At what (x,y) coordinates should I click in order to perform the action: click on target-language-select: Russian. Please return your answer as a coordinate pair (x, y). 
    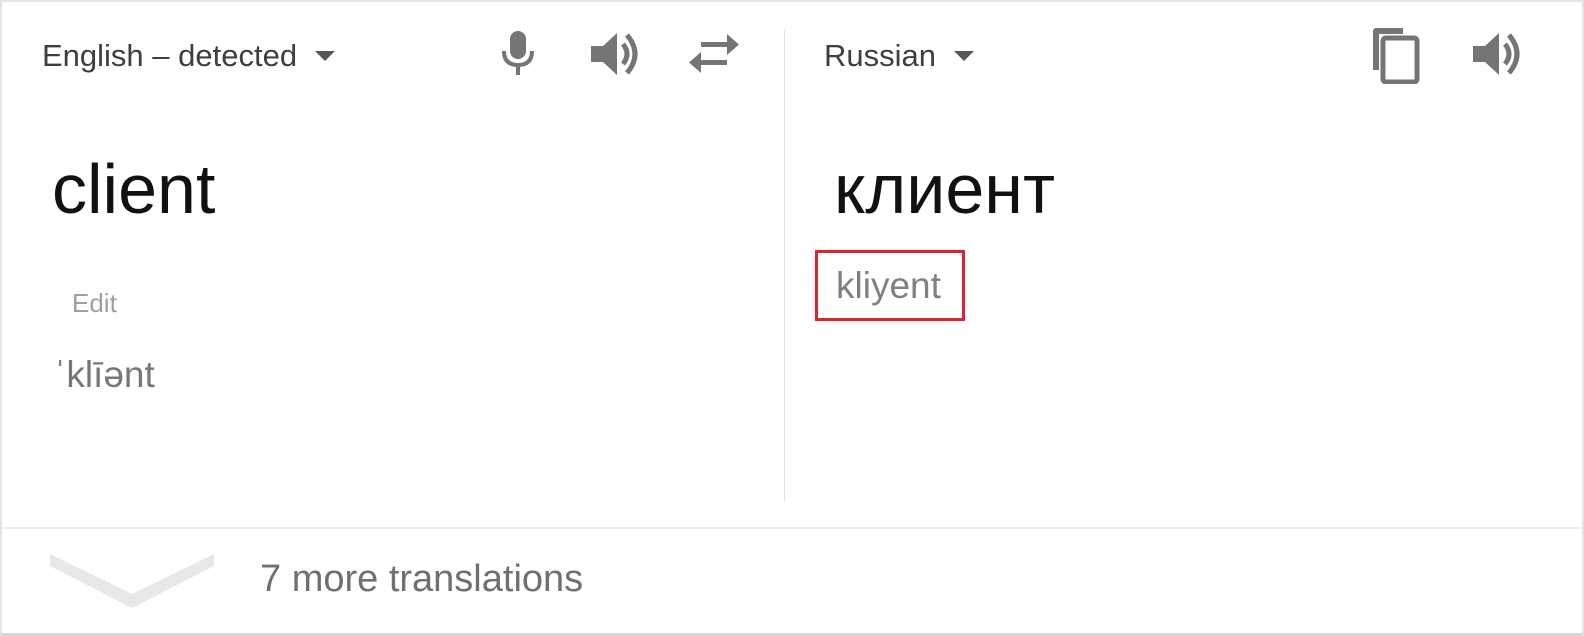
    Looking at the image, I should click on (899, 56).